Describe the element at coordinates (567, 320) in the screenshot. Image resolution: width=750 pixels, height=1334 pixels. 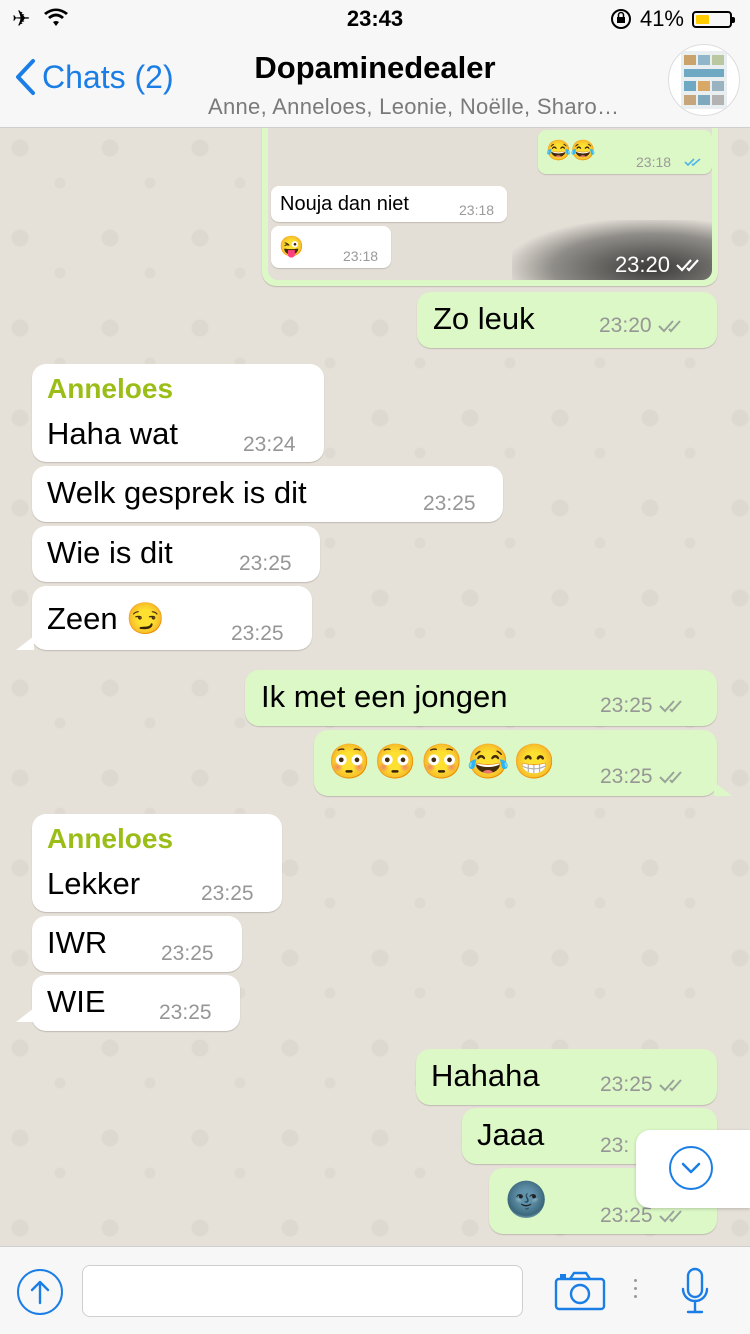
I see `message-outgoing: Zo leuk 23:20` at that location.